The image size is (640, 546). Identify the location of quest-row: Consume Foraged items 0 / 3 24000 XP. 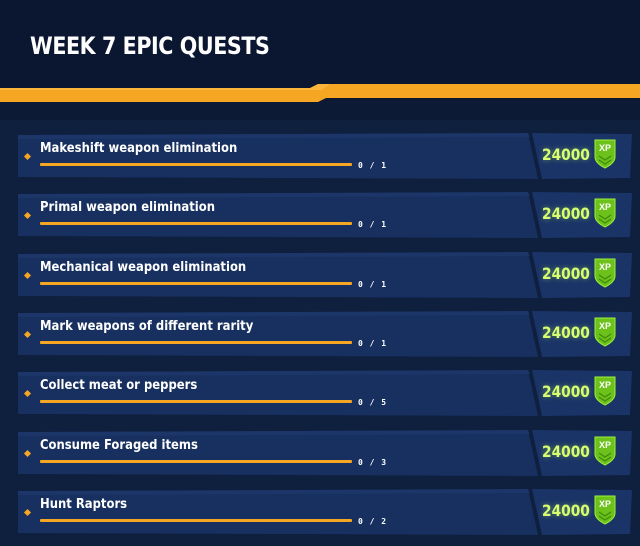
(325, 452).